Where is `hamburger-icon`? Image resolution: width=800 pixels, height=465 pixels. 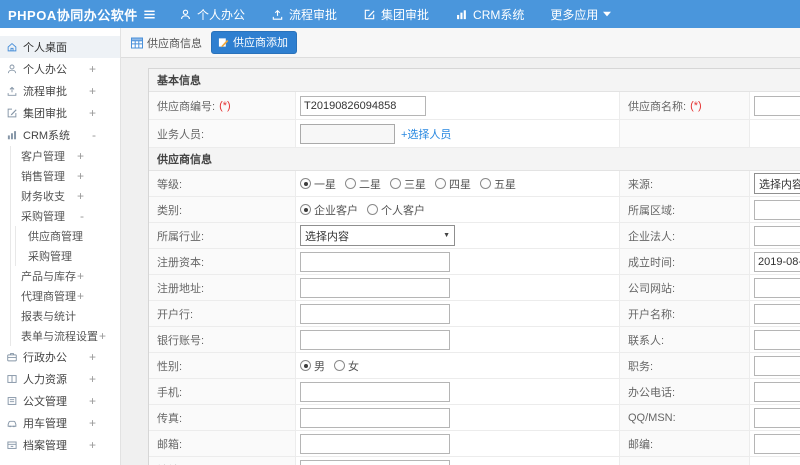
hamburger-icon is located at coordinates (149, 14).